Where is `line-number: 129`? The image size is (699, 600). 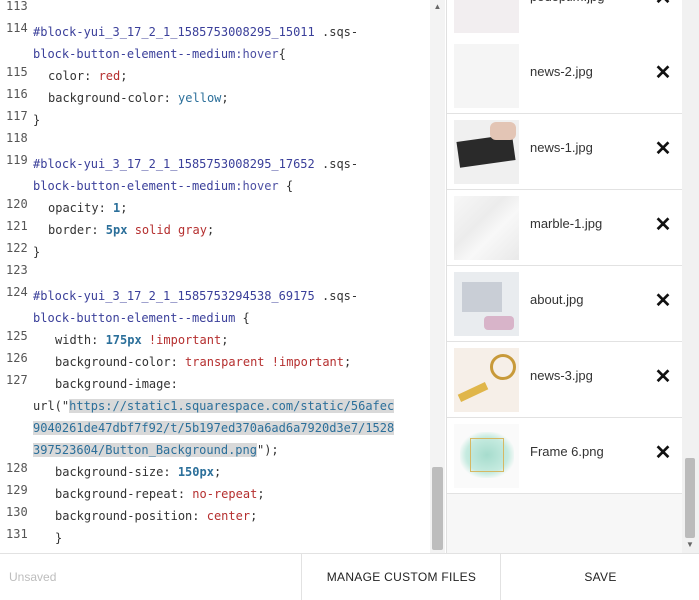
line-number: 129 is located at coordinates (17, 490).